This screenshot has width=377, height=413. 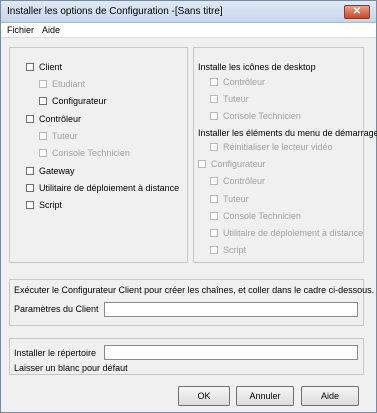 I want to click on script-checkbox, so click(x=30, y=205).